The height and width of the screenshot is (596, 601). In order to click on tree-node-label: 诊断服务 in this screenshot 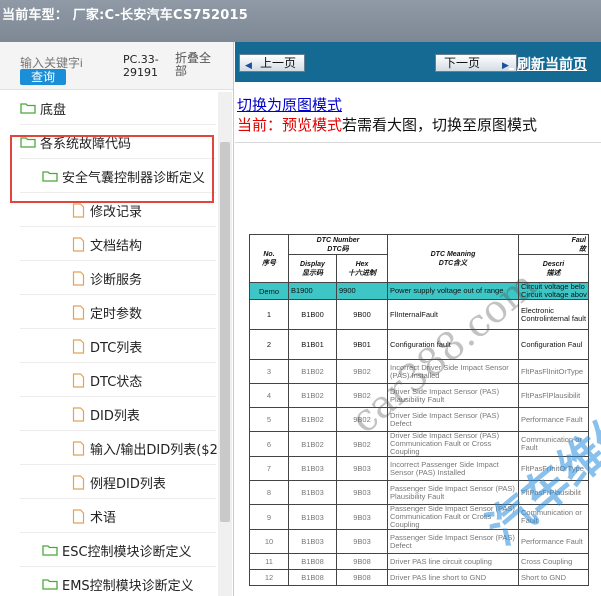, I will do `click(116, 280)`.